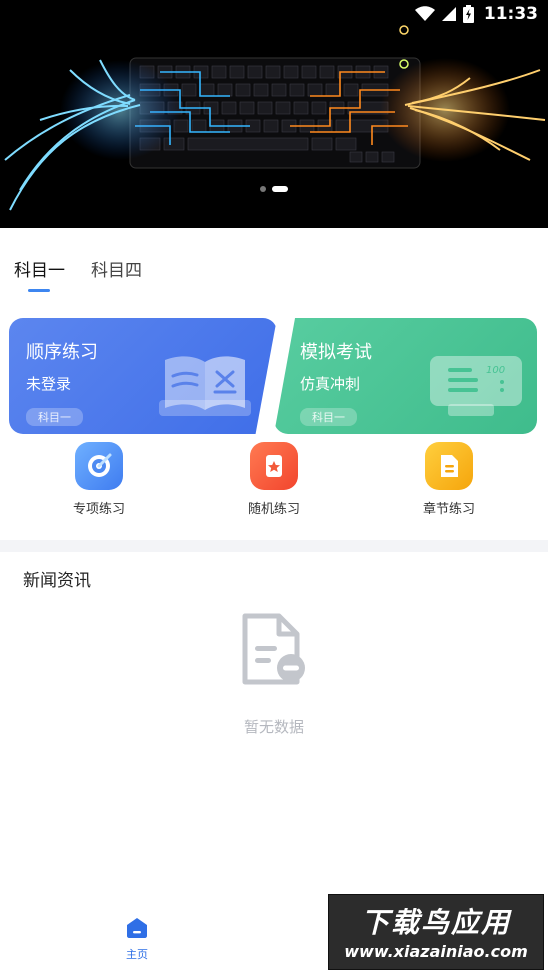  I want to click on tab-subject-four: 科目四, so click(116, 275).